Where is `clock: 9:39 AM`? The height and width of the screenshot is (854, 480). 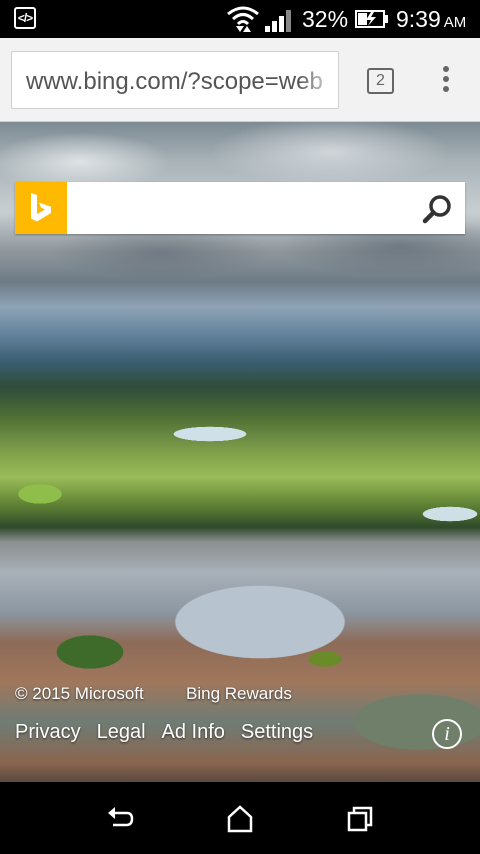 clock: 9:39 AM is located at coordinates (431, 19).